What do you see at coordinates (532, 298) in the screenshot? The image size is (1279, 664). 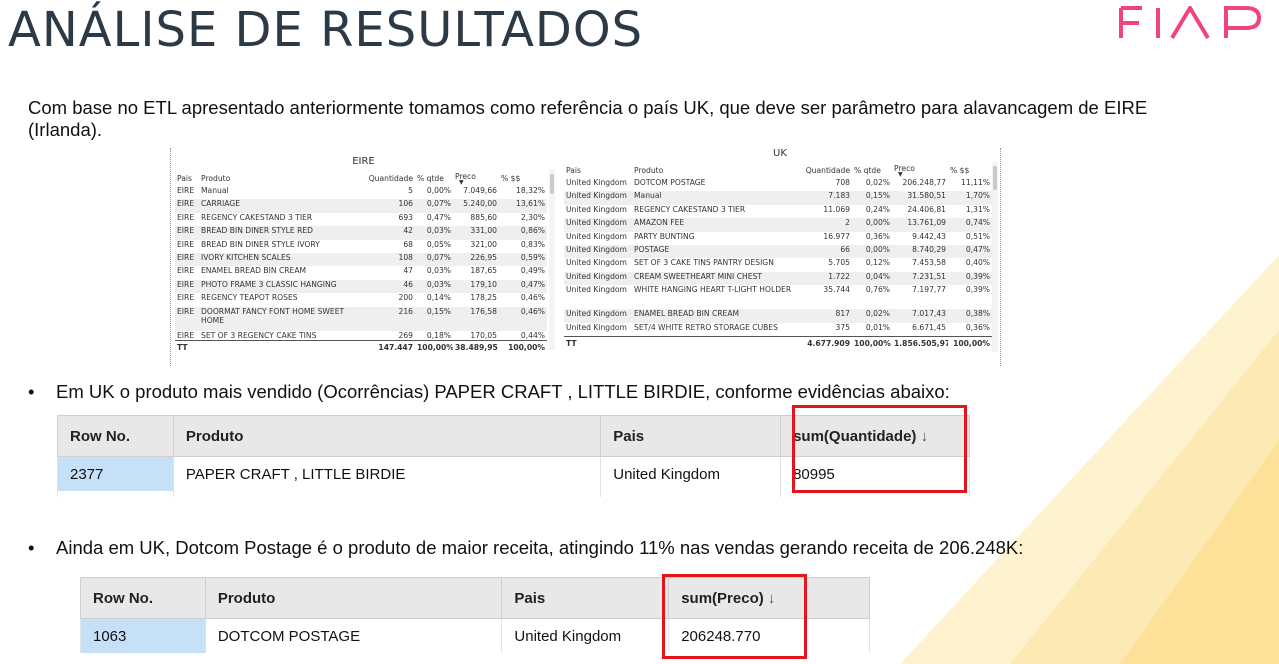 I see `pct-valor-cell: 0,46%` at bounding box center [532, 298].